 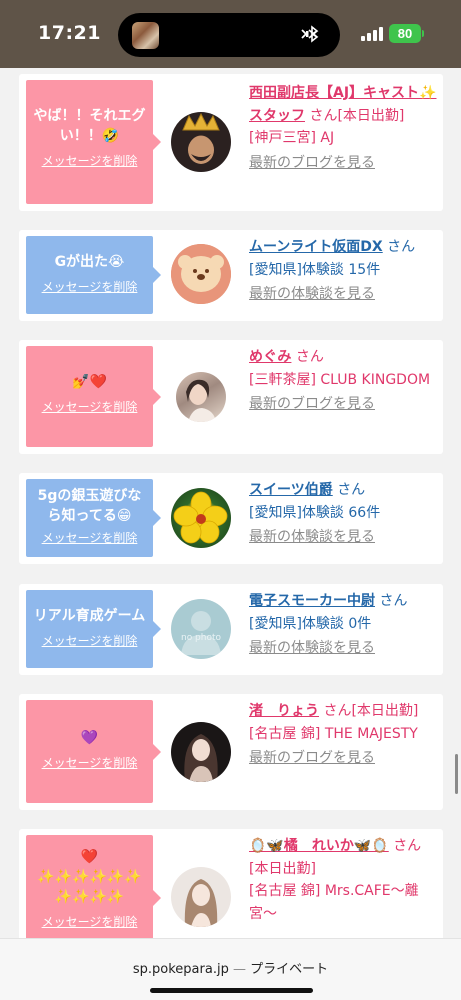 What do you see at coordinates (89, 126) in the screenshot?
I see `message-text: やば！！それエグい！！🤣` at bounding box center [89, 126].